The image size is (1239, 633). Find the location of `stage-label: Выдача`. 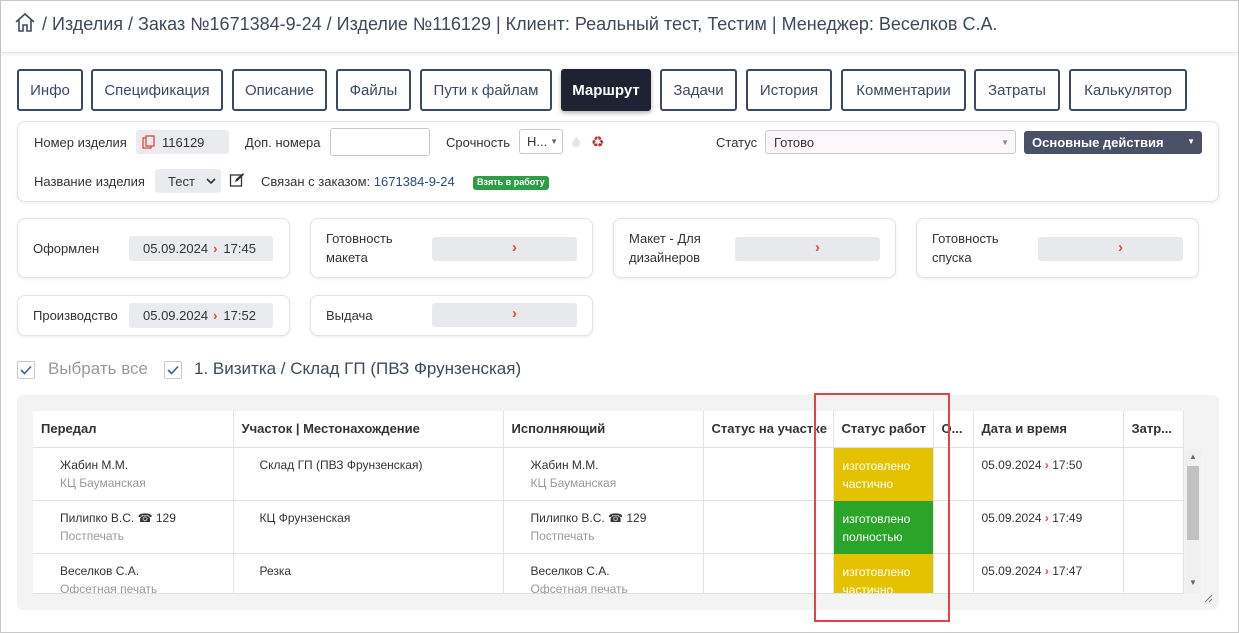

stage-label: Выдача is located at coordinates (349, 315).